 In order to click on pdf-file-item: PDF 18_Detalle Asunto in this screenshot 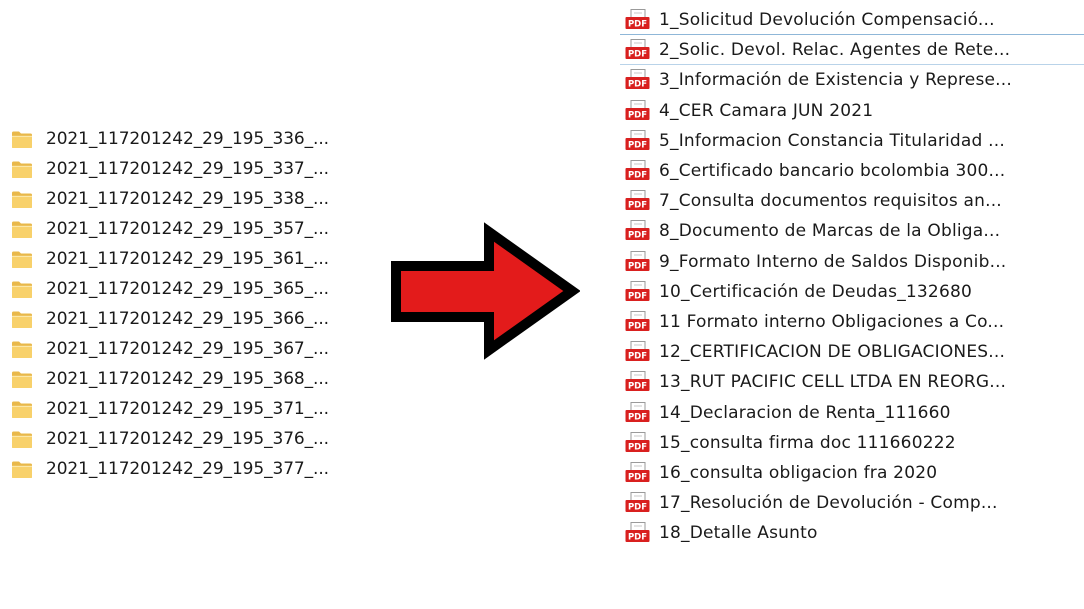, I will do `click(852, 533)`.